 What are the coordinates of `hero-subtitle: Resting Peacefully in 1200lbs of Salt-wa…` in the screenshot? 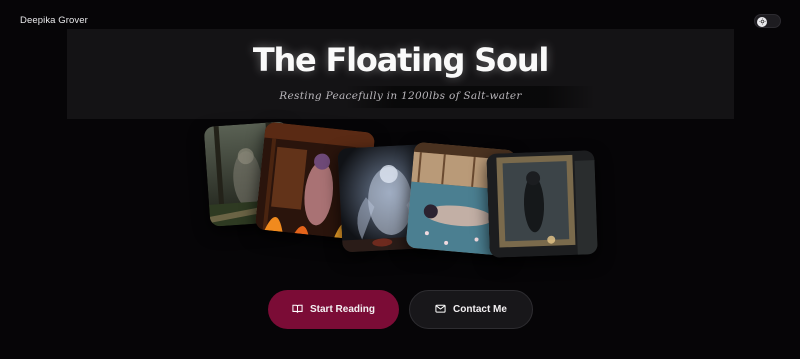 It's located at (400, 96).